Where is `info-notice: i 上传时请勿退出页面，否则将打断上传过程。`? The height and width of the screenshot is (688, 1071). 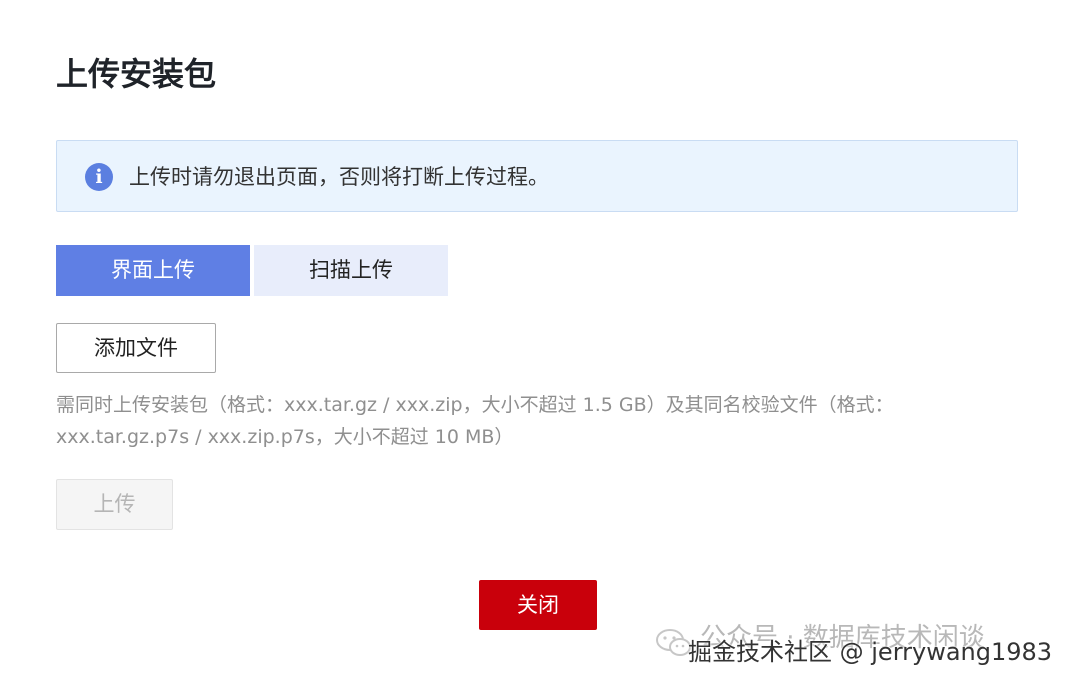 info-notice: i 上传时请勿退出页面，否则将打断上传过程。 is located at coordinates (537, 176).